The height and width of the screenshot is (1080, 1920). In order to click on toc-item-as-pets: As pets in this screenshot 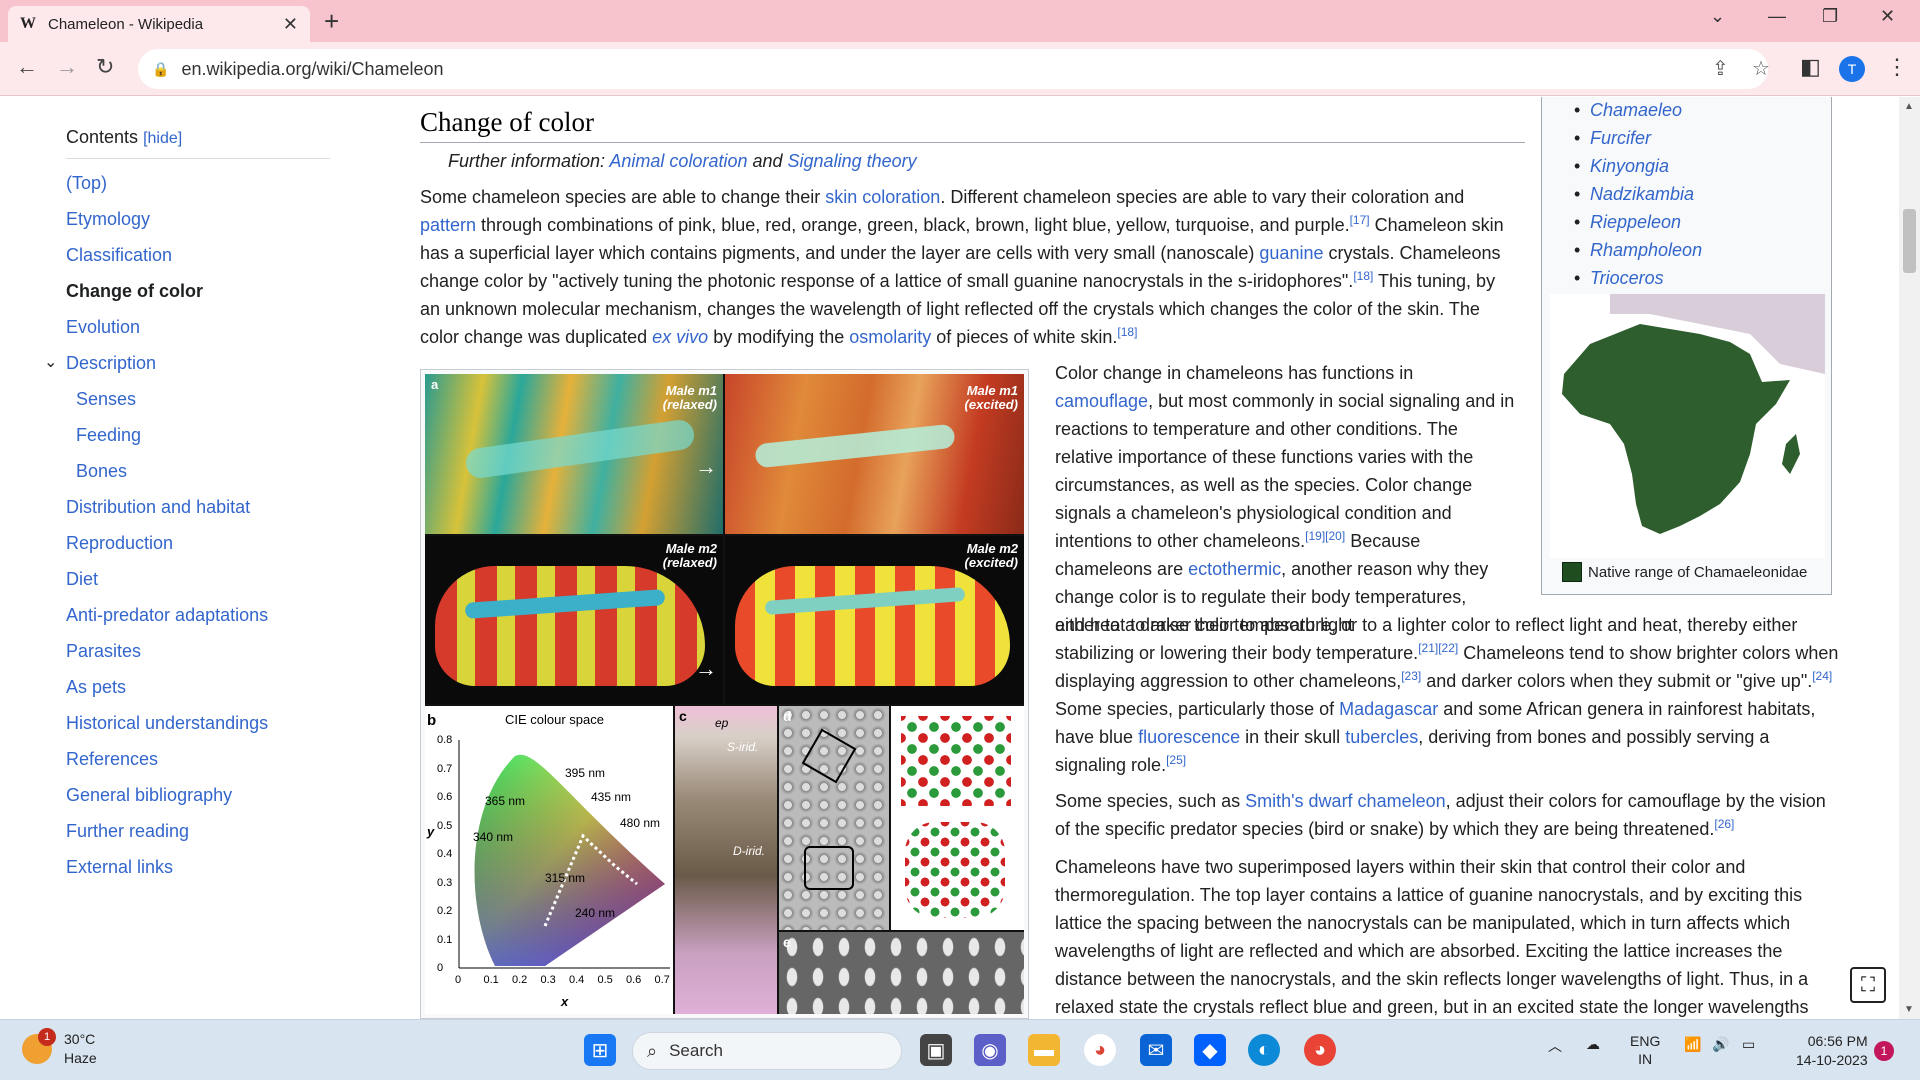, I will do `click(198, 693)`.